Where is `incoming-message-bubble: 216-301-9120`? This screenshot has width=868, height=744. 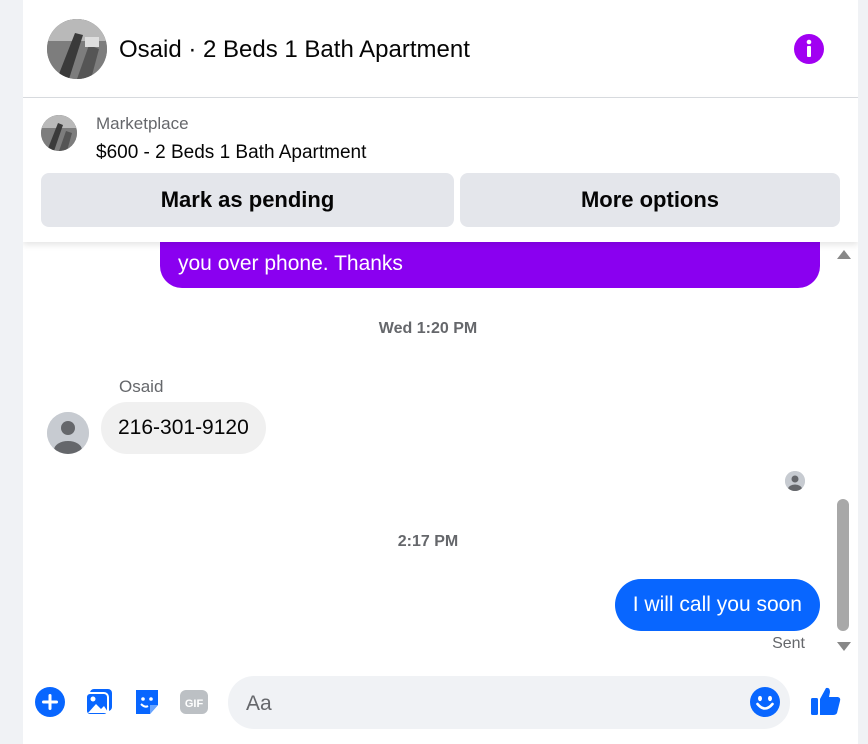 incoming-message-bubble: 216-301-9120 is located at coordinates (183, 428).